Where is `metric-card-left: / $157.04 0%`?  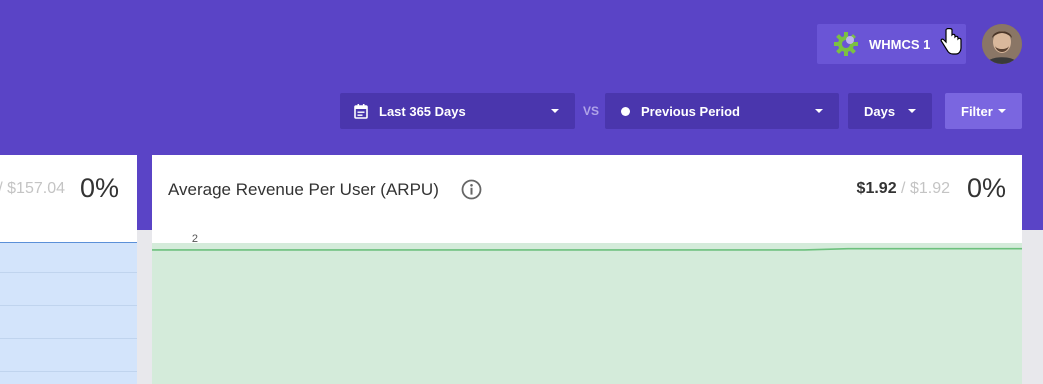
metric-card-left: / $157.04 0% is located at coordinates (68, 269).